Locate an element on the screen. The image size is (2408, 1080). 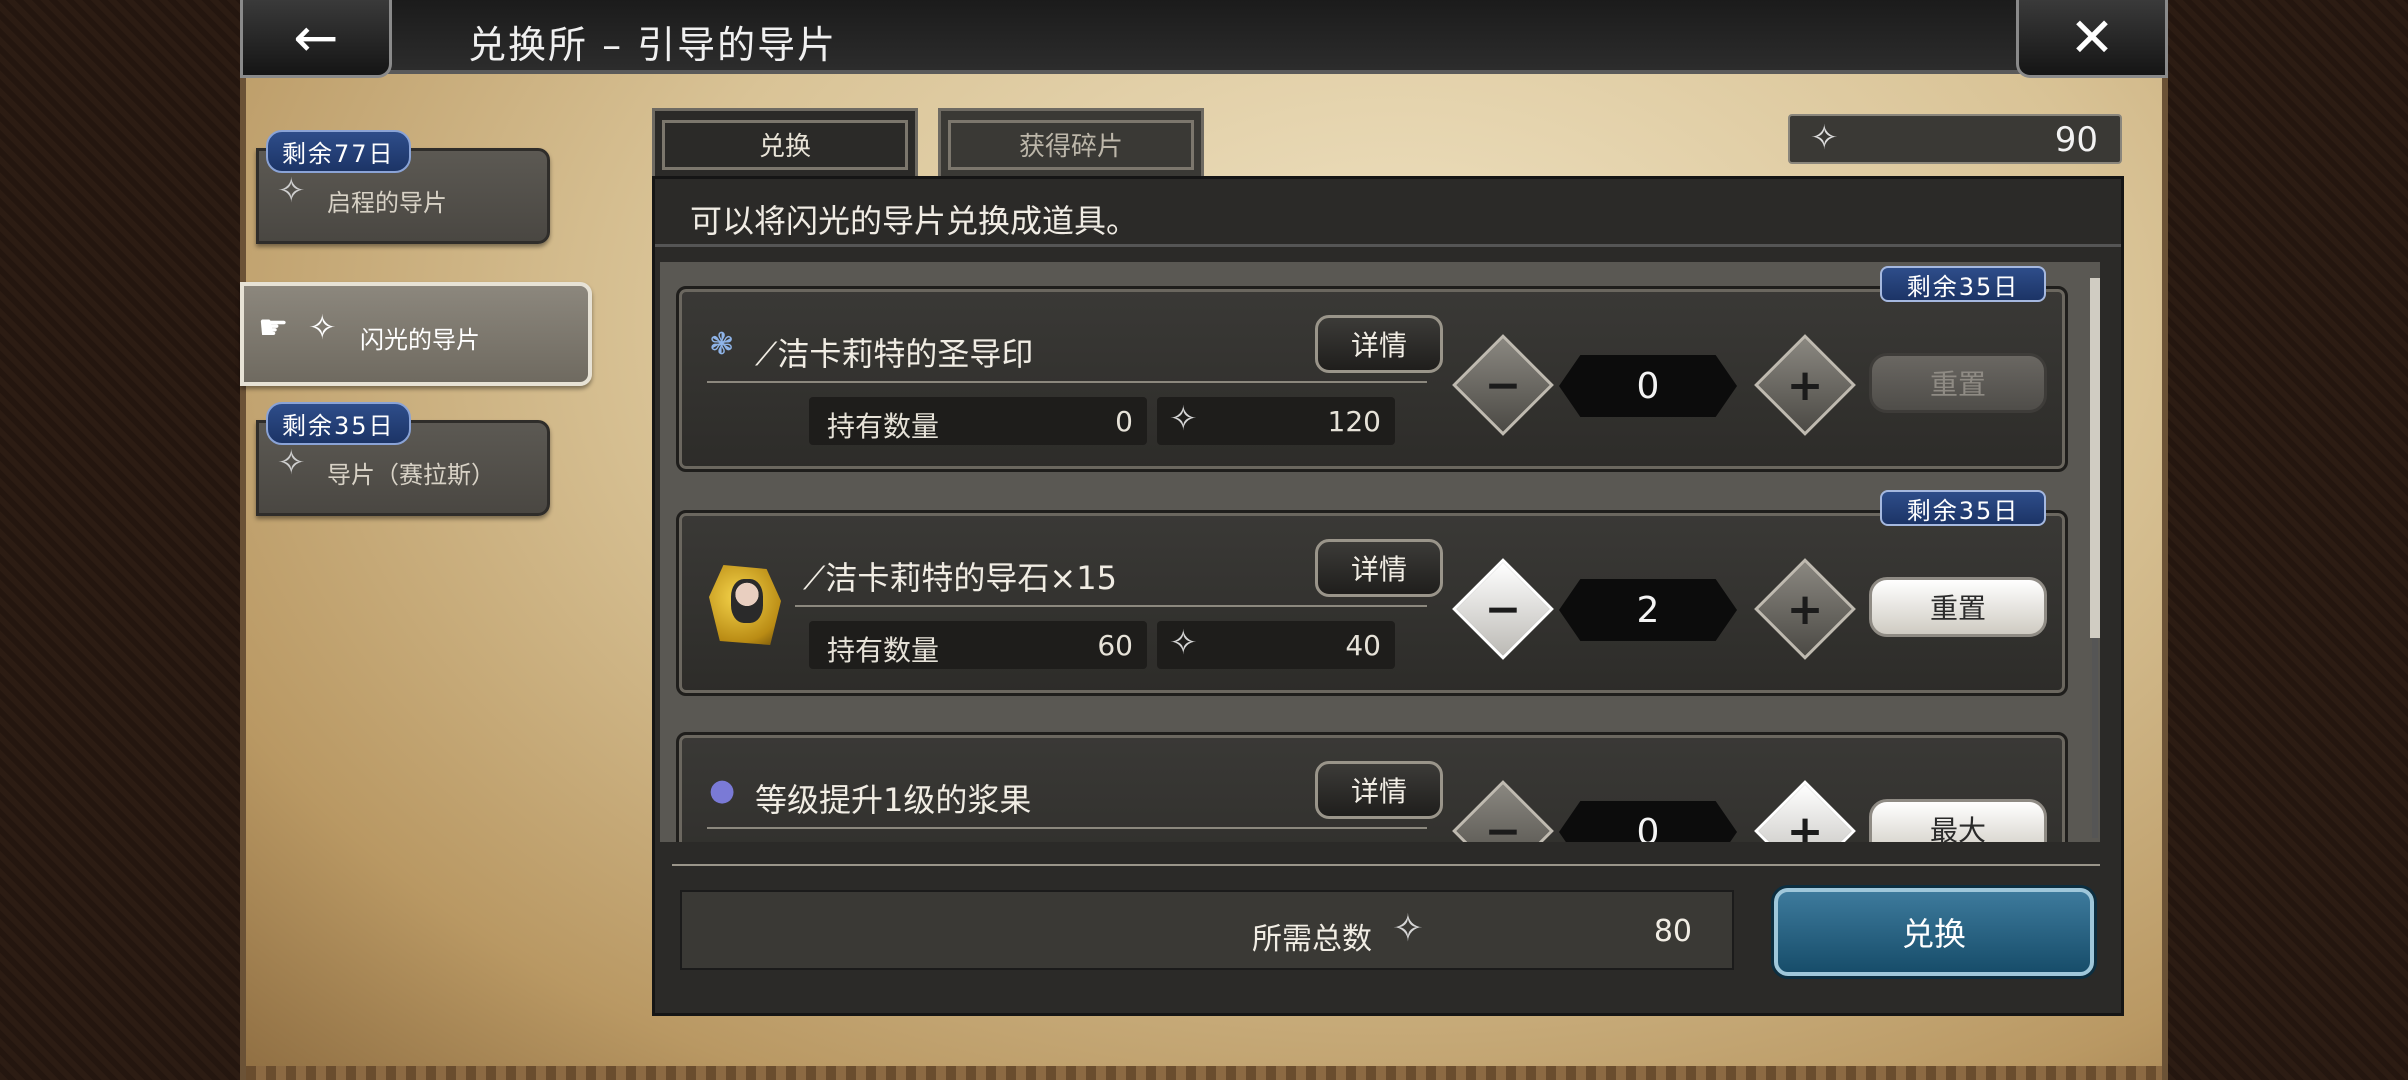
left-background is located at coordinates (120, 540).